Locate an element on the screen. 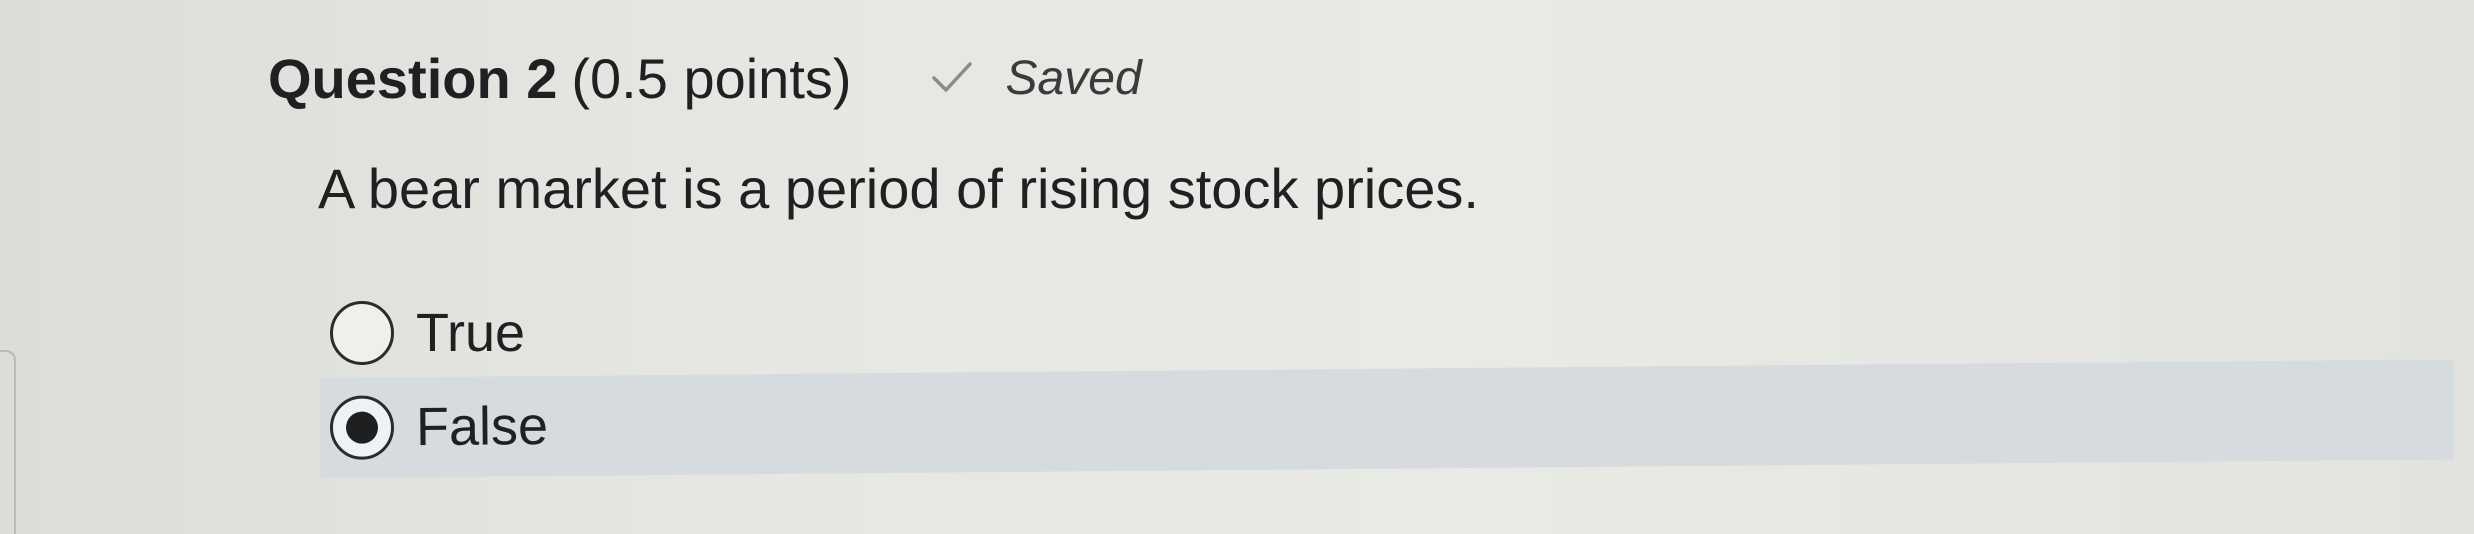 The height and width of the screenshot is (534, 2474). check-icon is located at coordinates (951, 77).